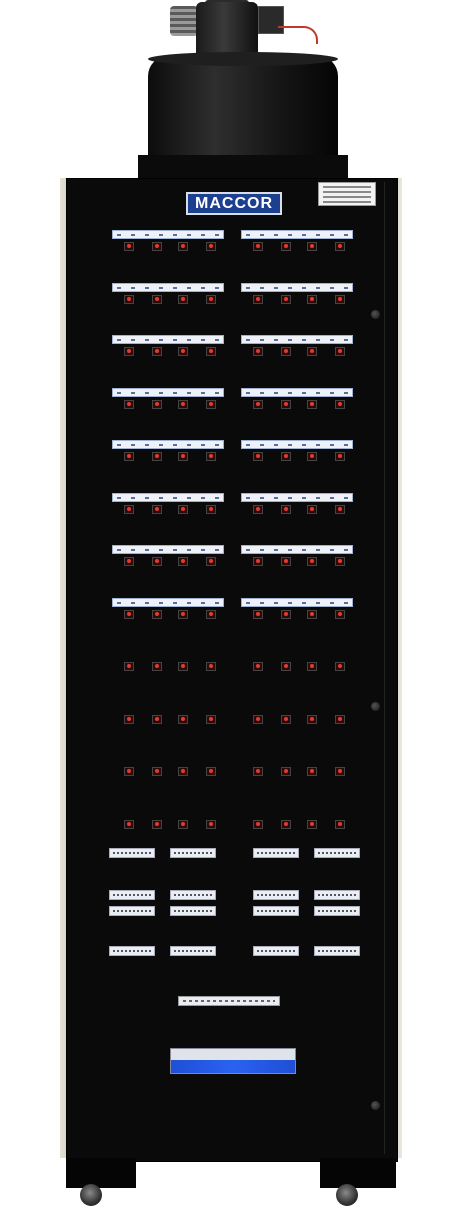 This screenshot has height=1209, width=457. Describe the element at coordinates (233, 1054) in the screenshot. I see `control-panel-label` at that location.